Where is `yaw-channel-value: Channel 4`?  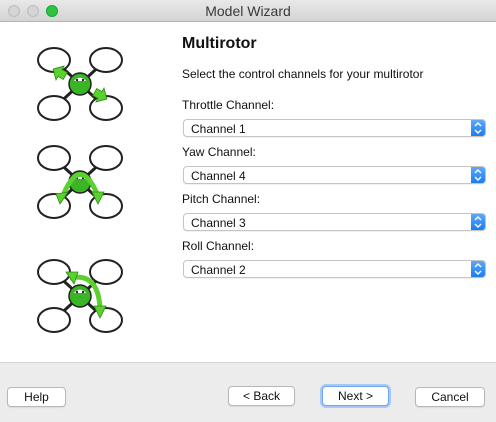
yaw-channel-value: Channel 4 is located at coordinates (218, 176).